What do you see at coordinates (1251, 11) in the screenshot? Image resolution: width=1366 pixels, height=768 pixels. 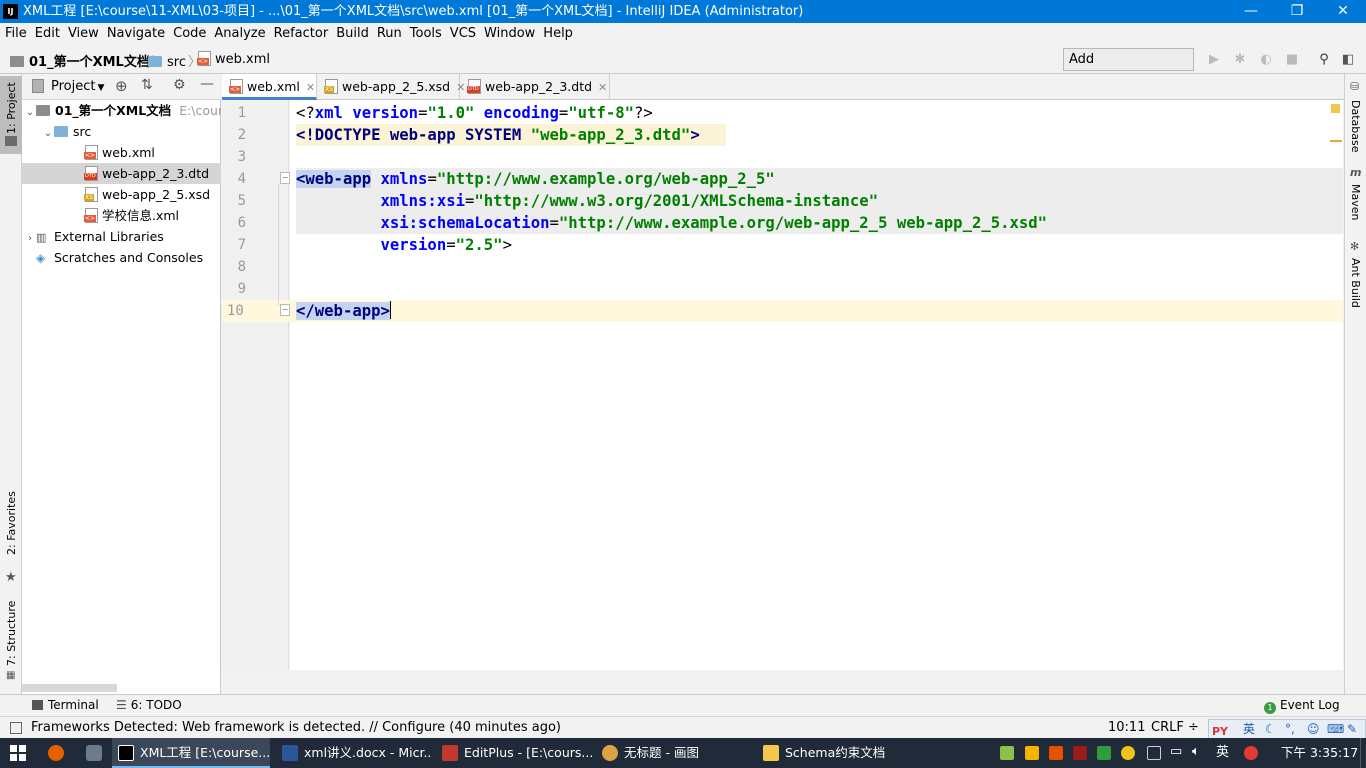 I see `minimize-button: —` at bounding box center [1251, 11].